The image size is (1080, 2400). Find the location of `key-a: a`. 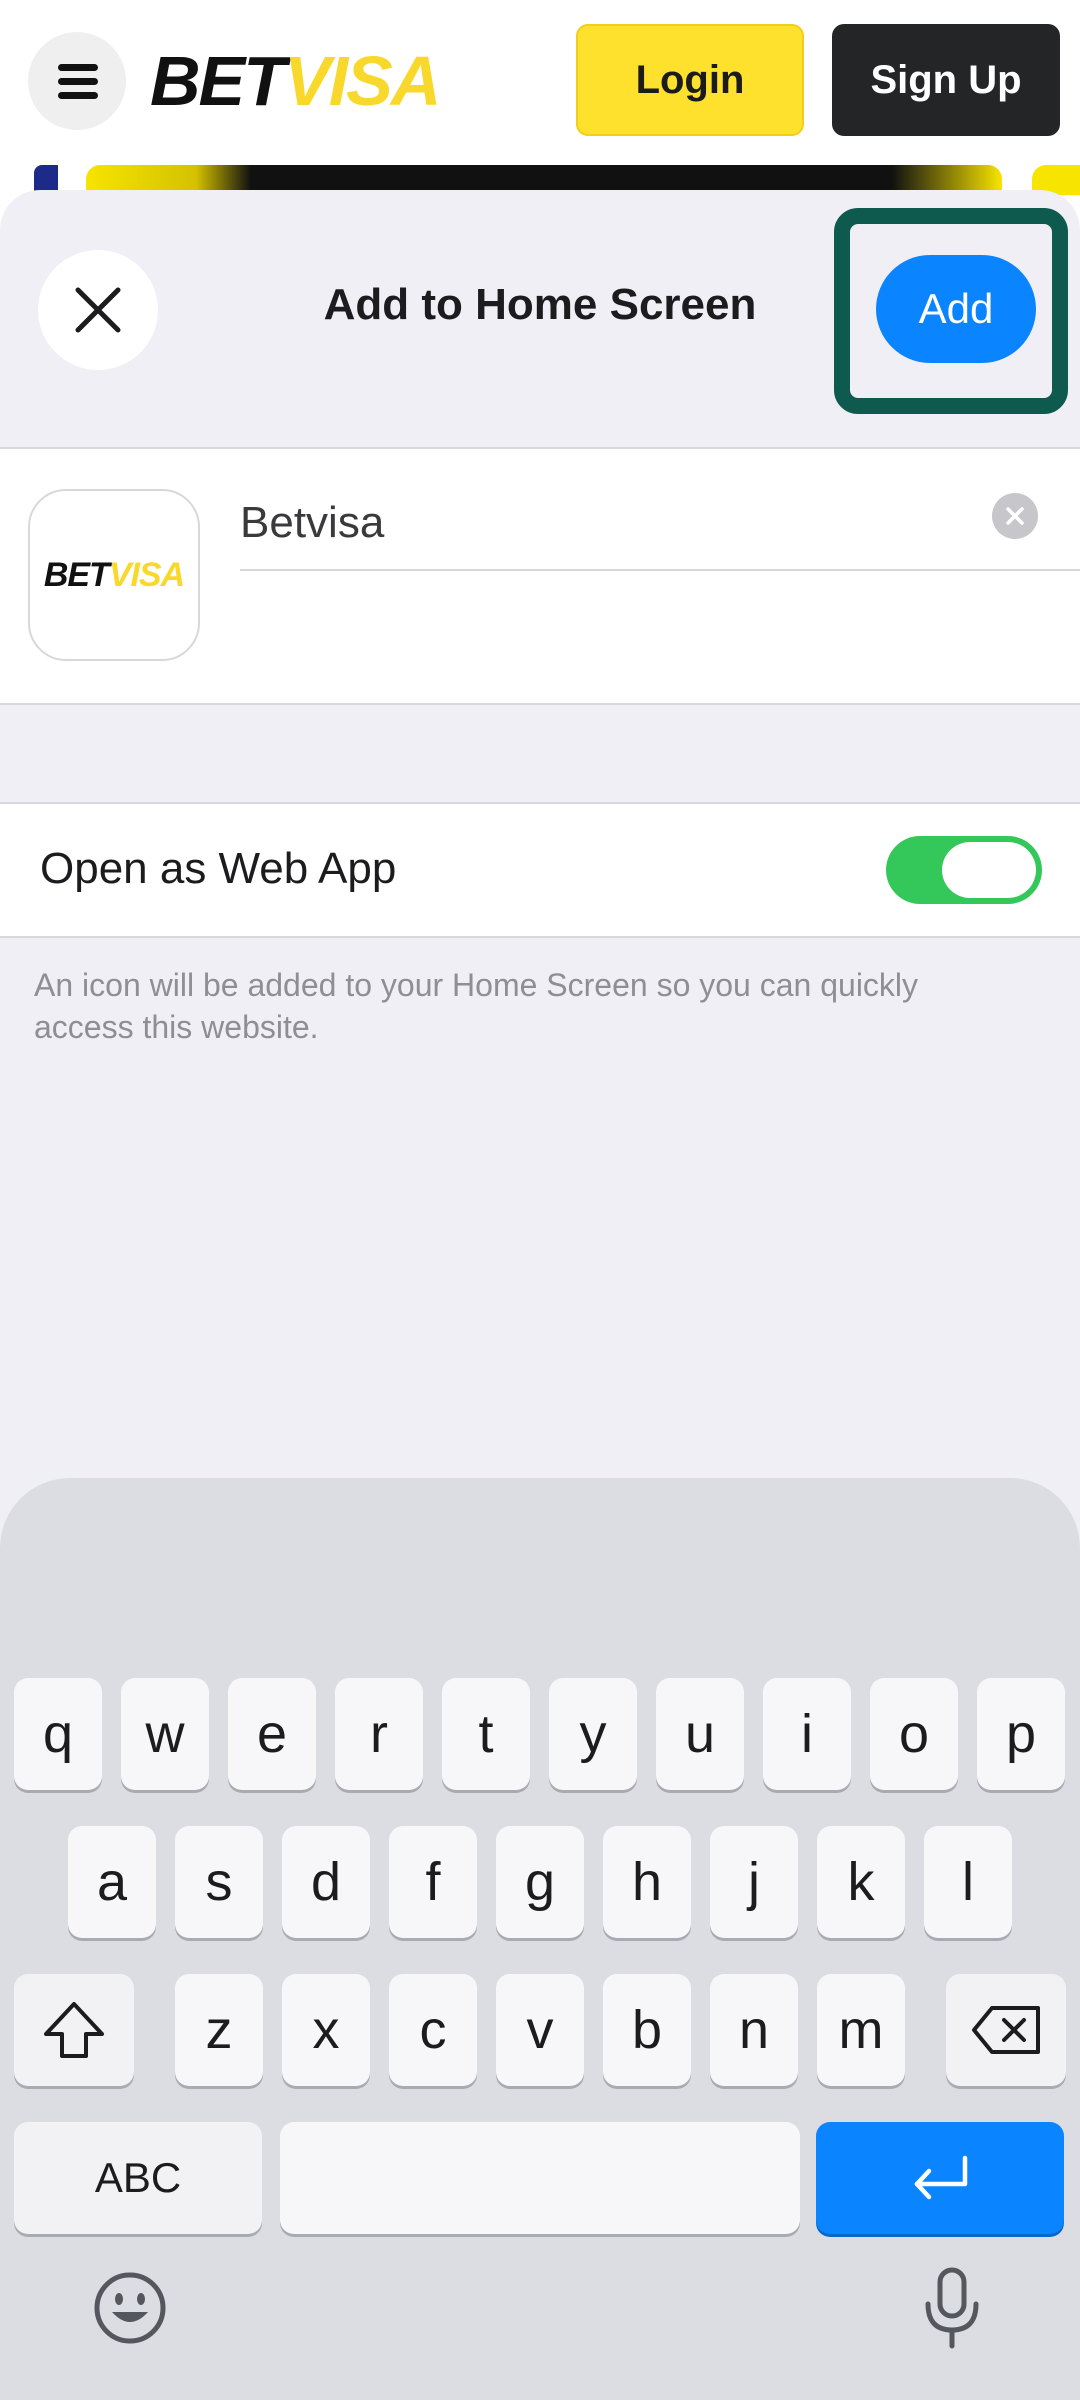

key-a: a is located at coordinates (112, 1882).